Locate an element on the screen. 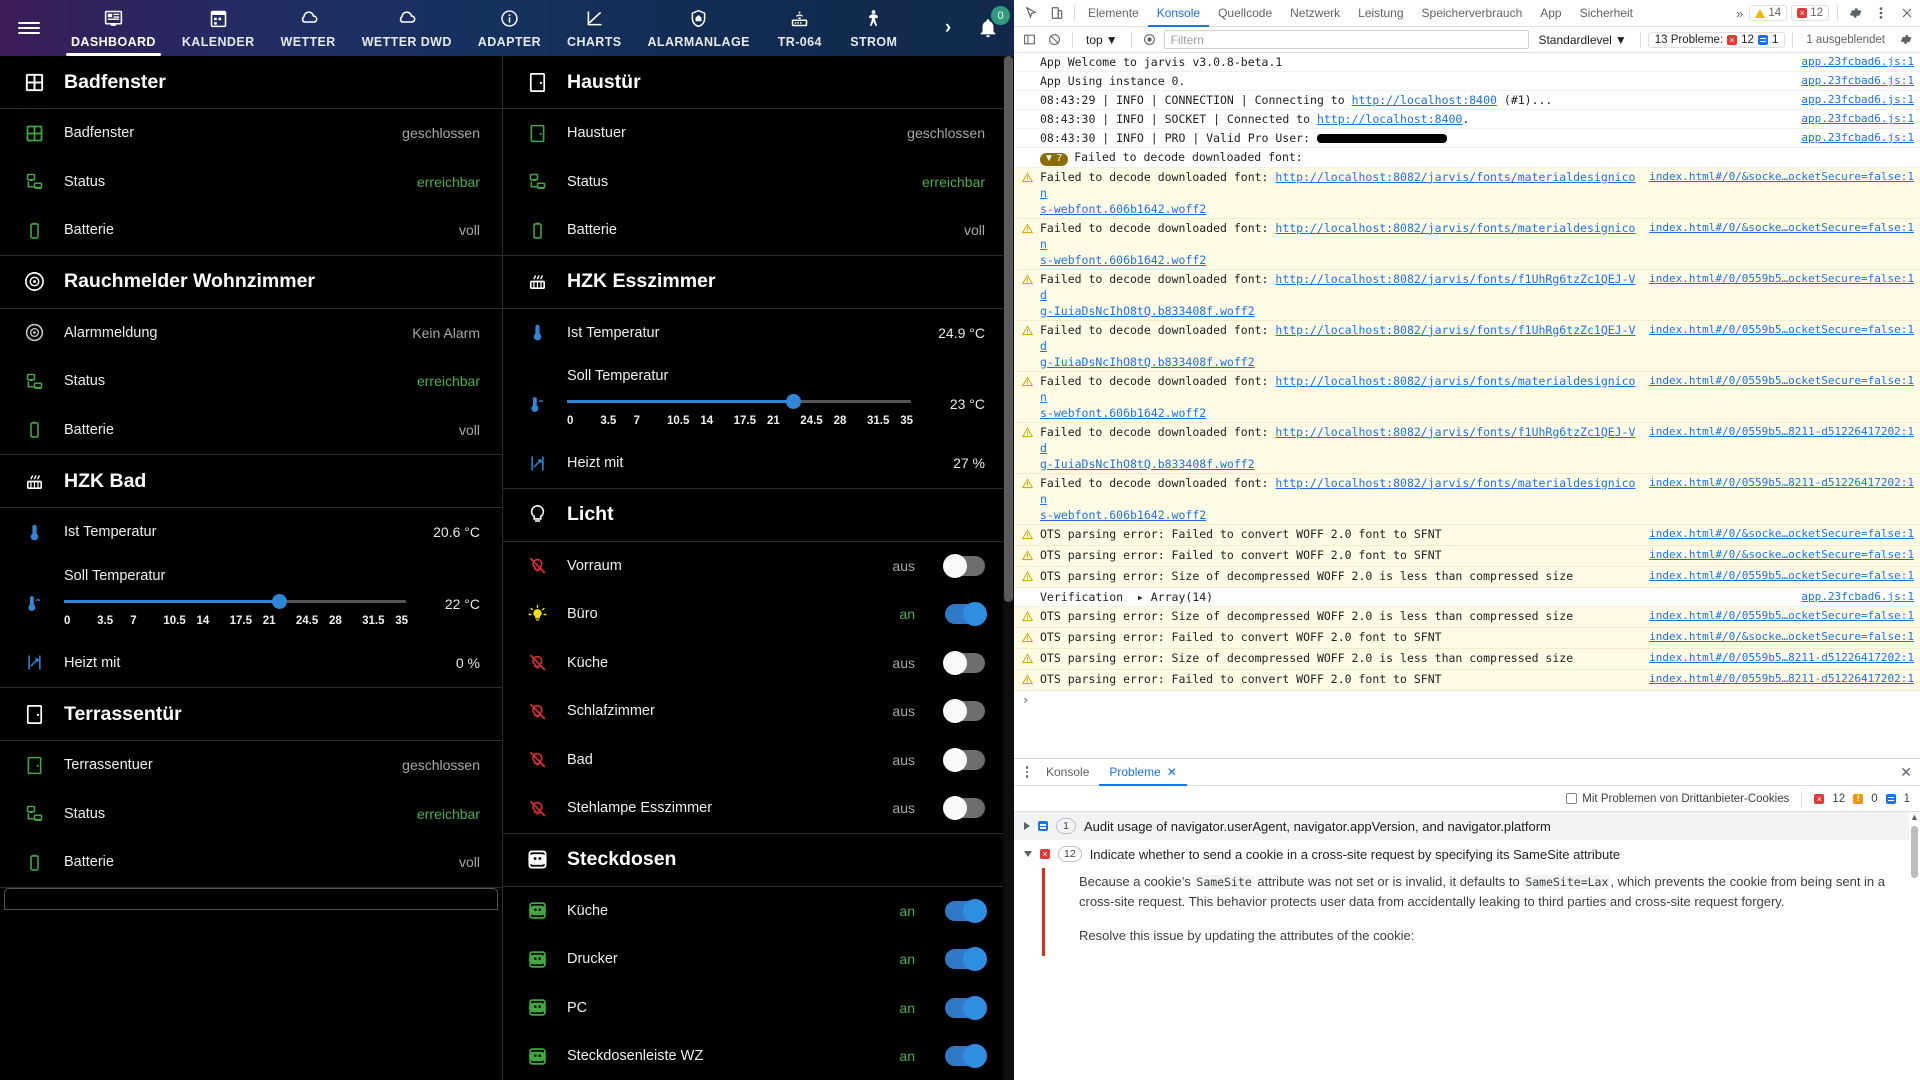 This screenshot has height=1080, width=1920. collapse-triangle-icon is located at coordinates (1028, 854).